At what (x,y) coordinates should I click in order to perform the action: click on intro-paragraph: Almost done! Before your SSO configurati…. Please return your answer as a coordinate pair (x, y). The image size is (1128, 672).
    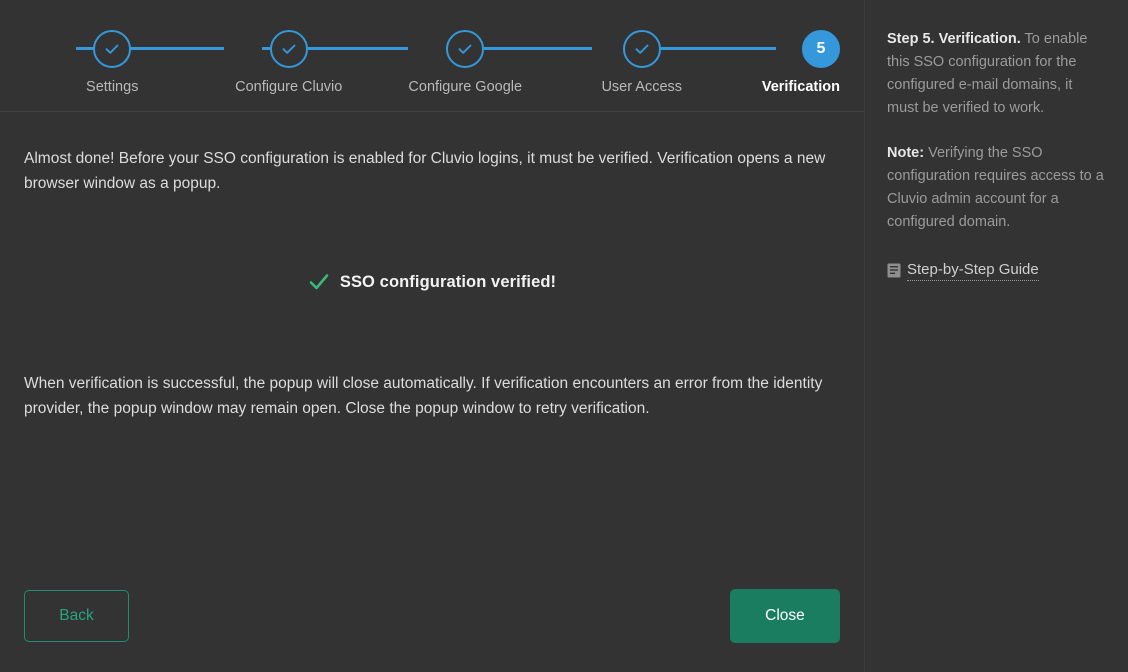
    Looking at the image, I should click on (425, 171).